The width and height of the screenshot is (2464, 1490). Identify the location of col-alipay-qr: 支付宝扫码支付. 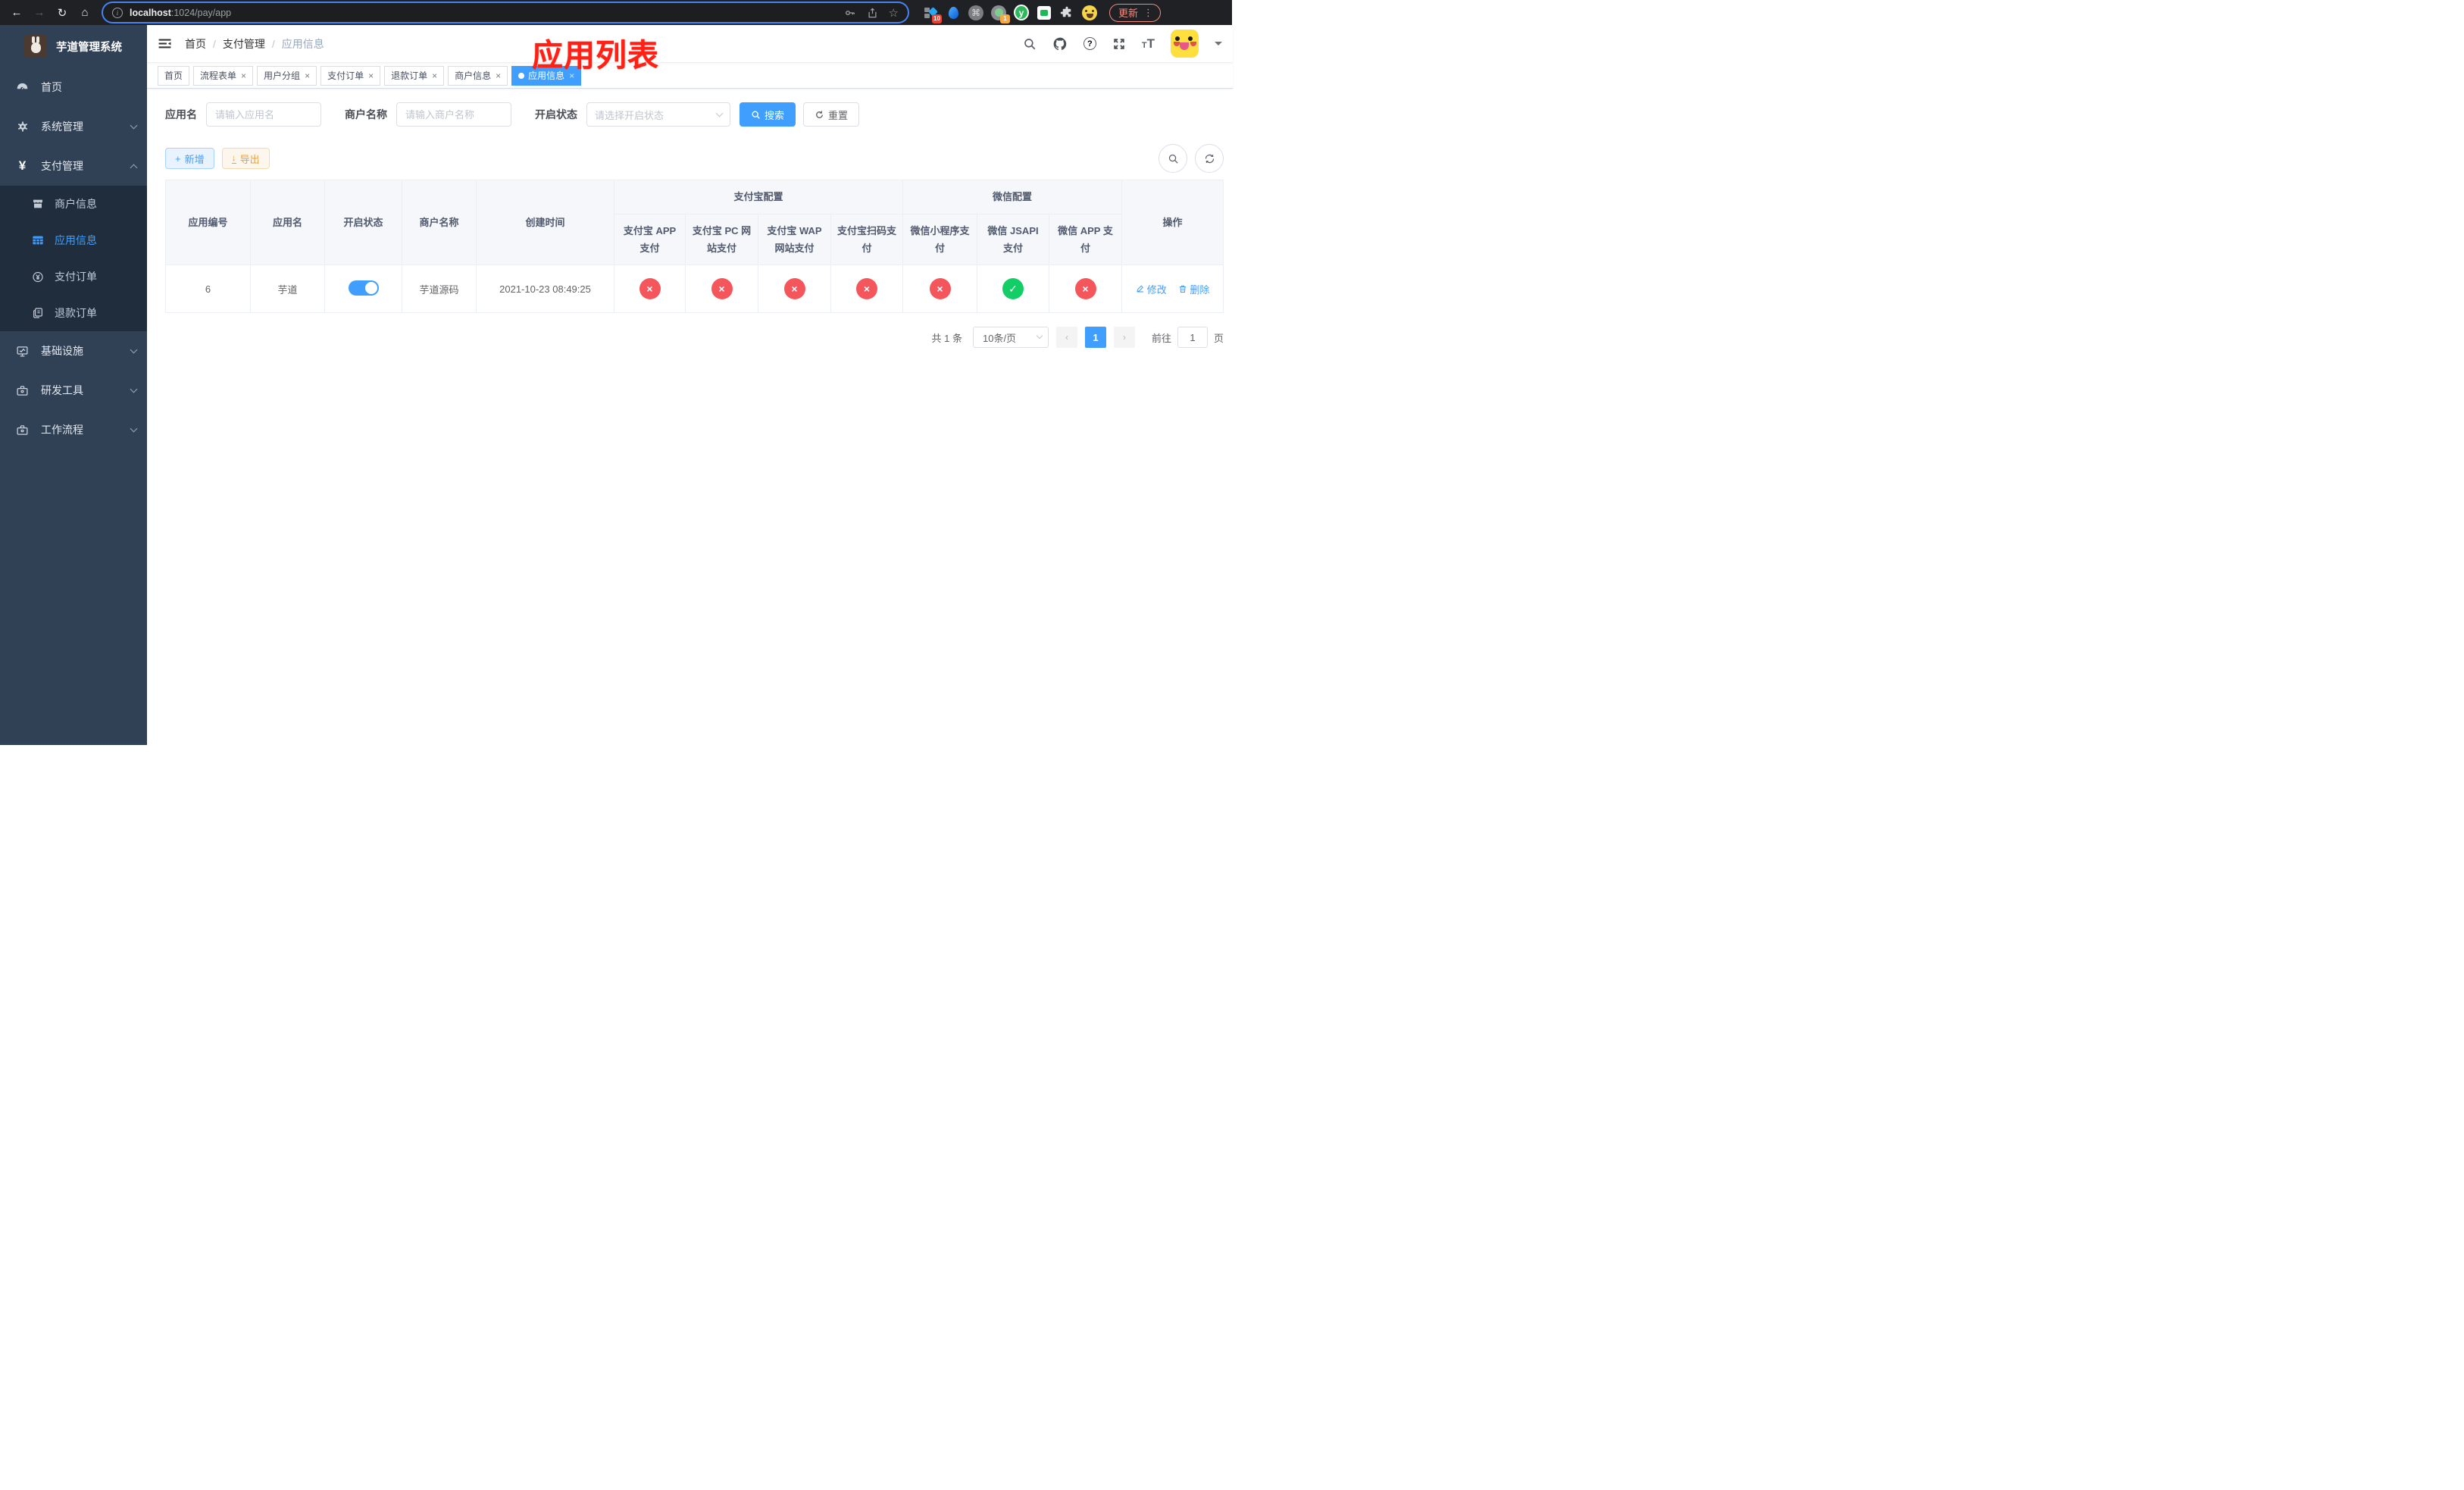
(867, 239).